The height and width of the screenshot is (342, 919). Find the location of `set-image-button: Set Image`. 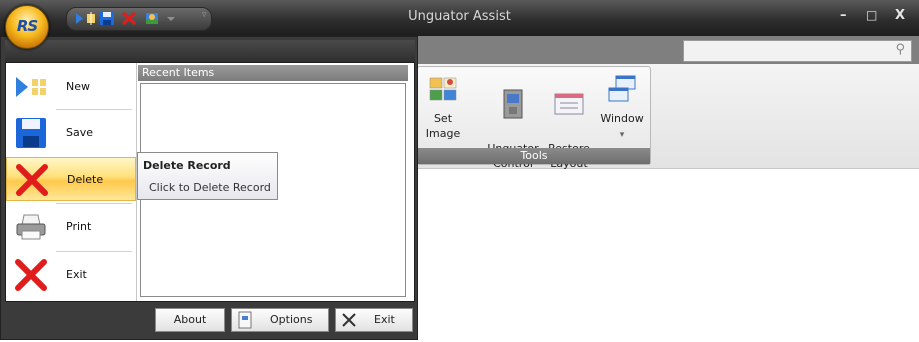

set-image-button: Set Image is located at coordinates (443, 107).